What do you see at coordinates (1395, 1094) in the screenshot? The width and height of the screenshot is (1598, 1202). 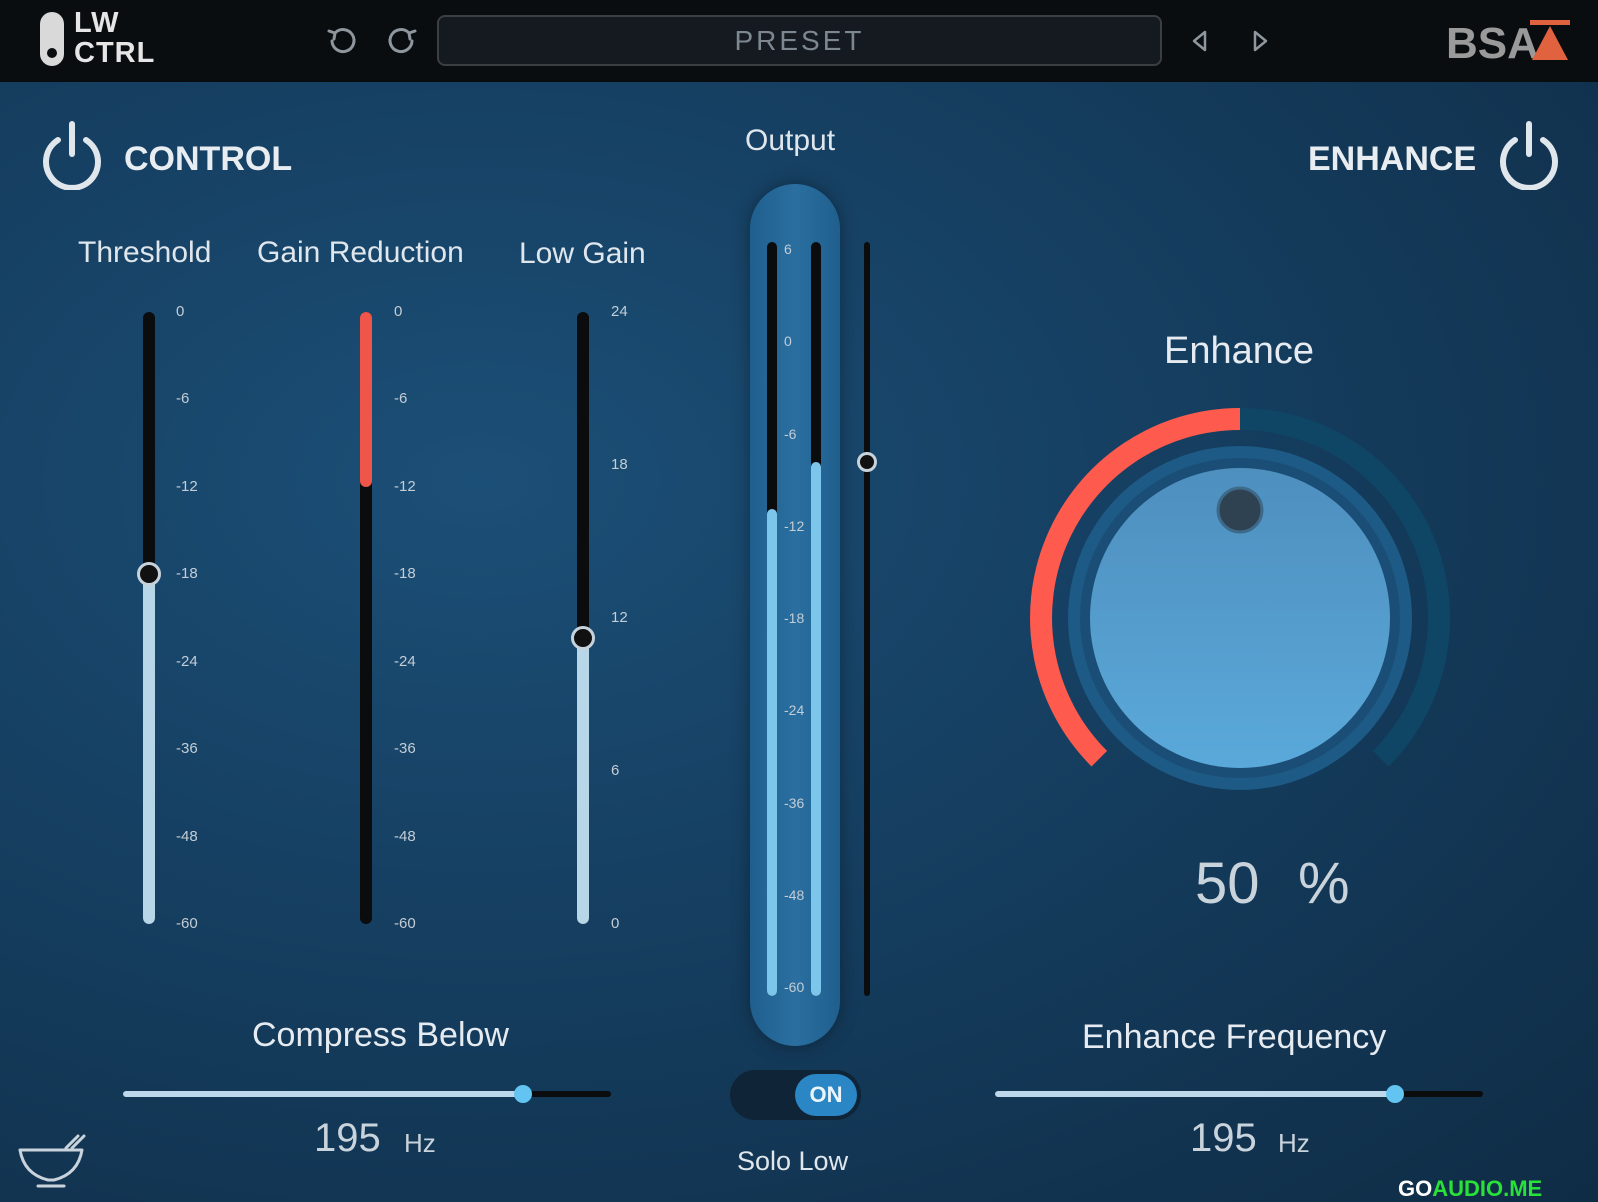 I see `enhance-frequency-thumb` at bounding box center [1395, 1094].